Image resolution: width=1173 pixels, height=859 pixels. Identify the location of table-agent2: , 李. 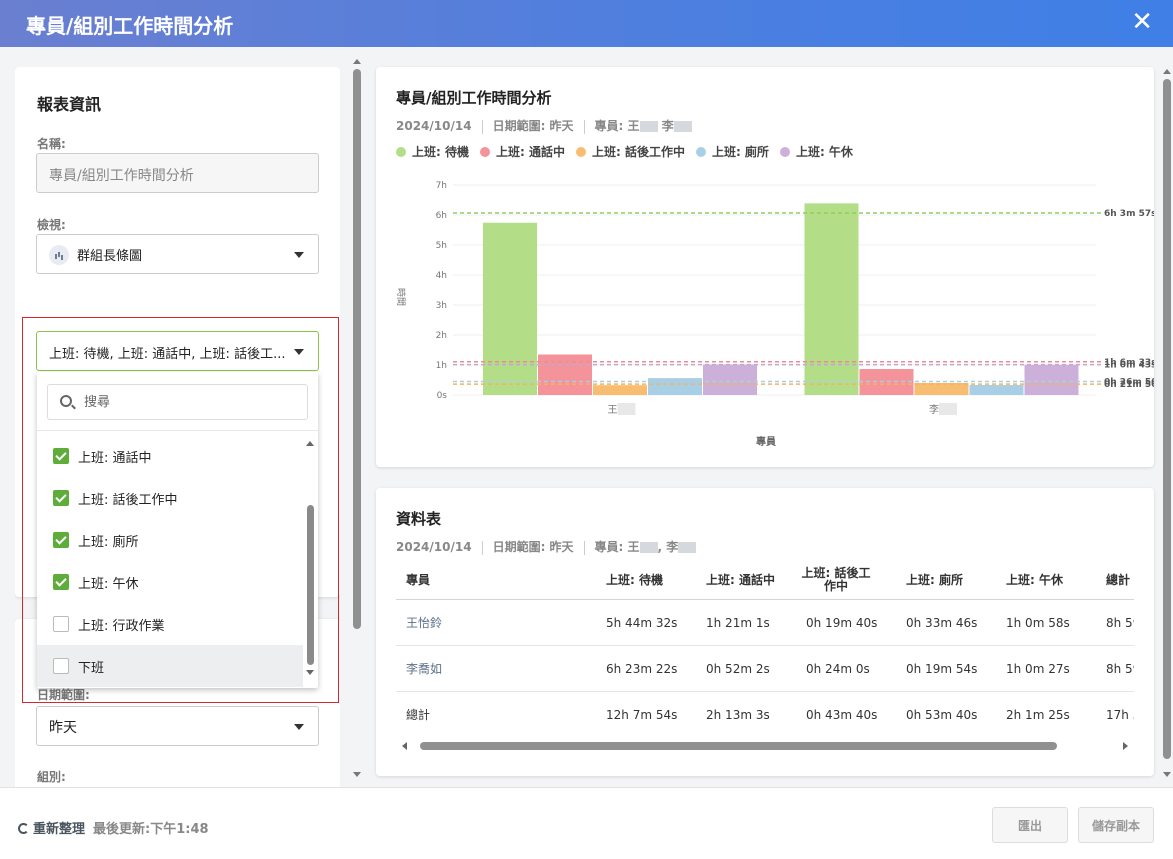
(668, 547).